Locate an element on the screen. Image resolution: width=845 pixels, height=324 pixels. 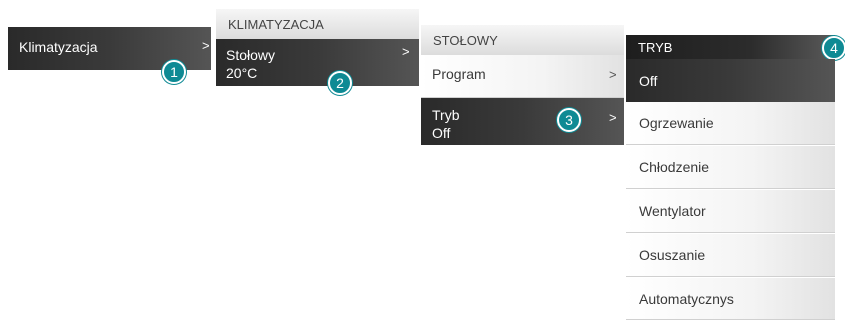
mode-option-label: Osuszanie is located at coordinates (672, 255).